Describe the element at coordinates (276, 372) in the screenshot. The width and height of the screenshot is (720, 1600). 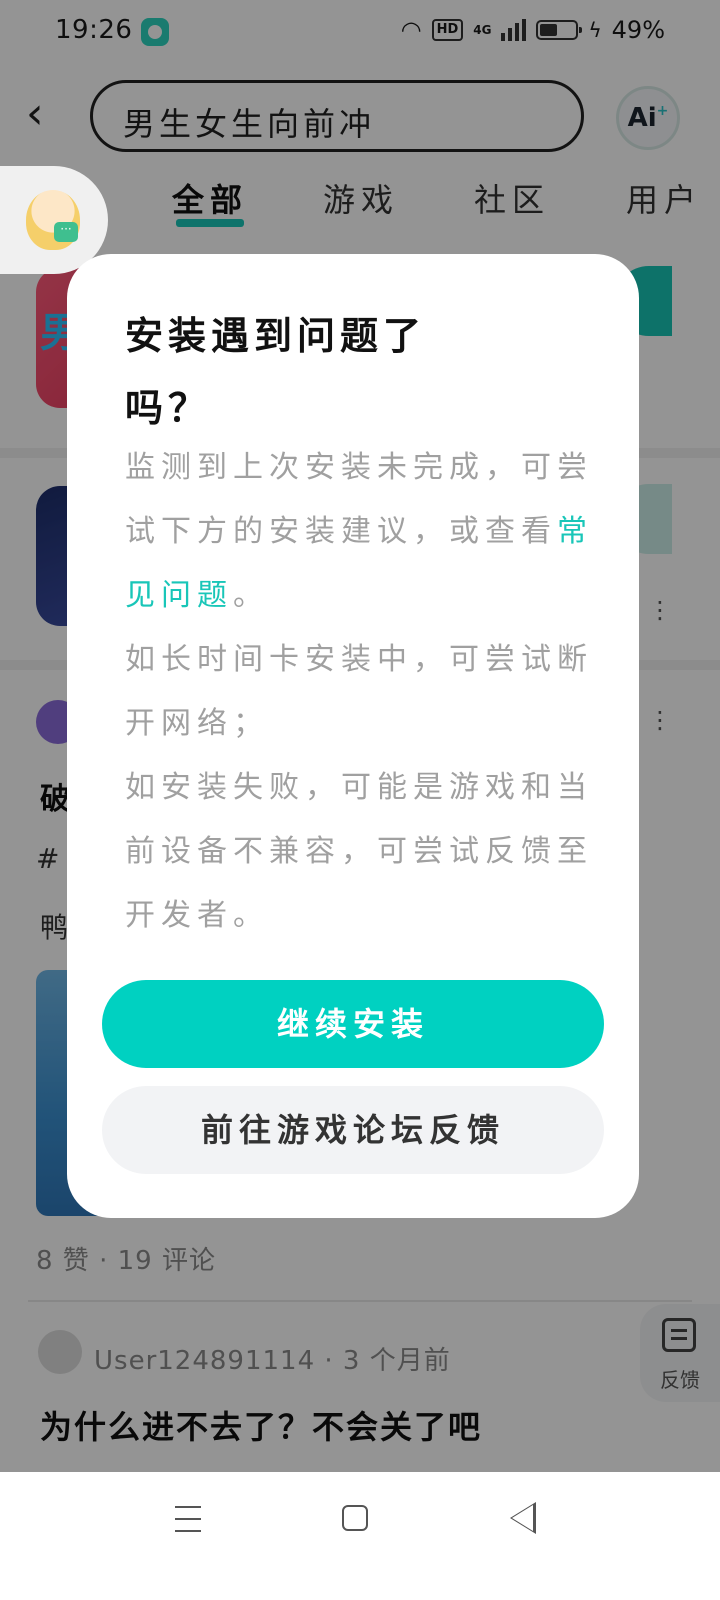
I see `dialog-title: 安装遇到问题了吗？` at that location.